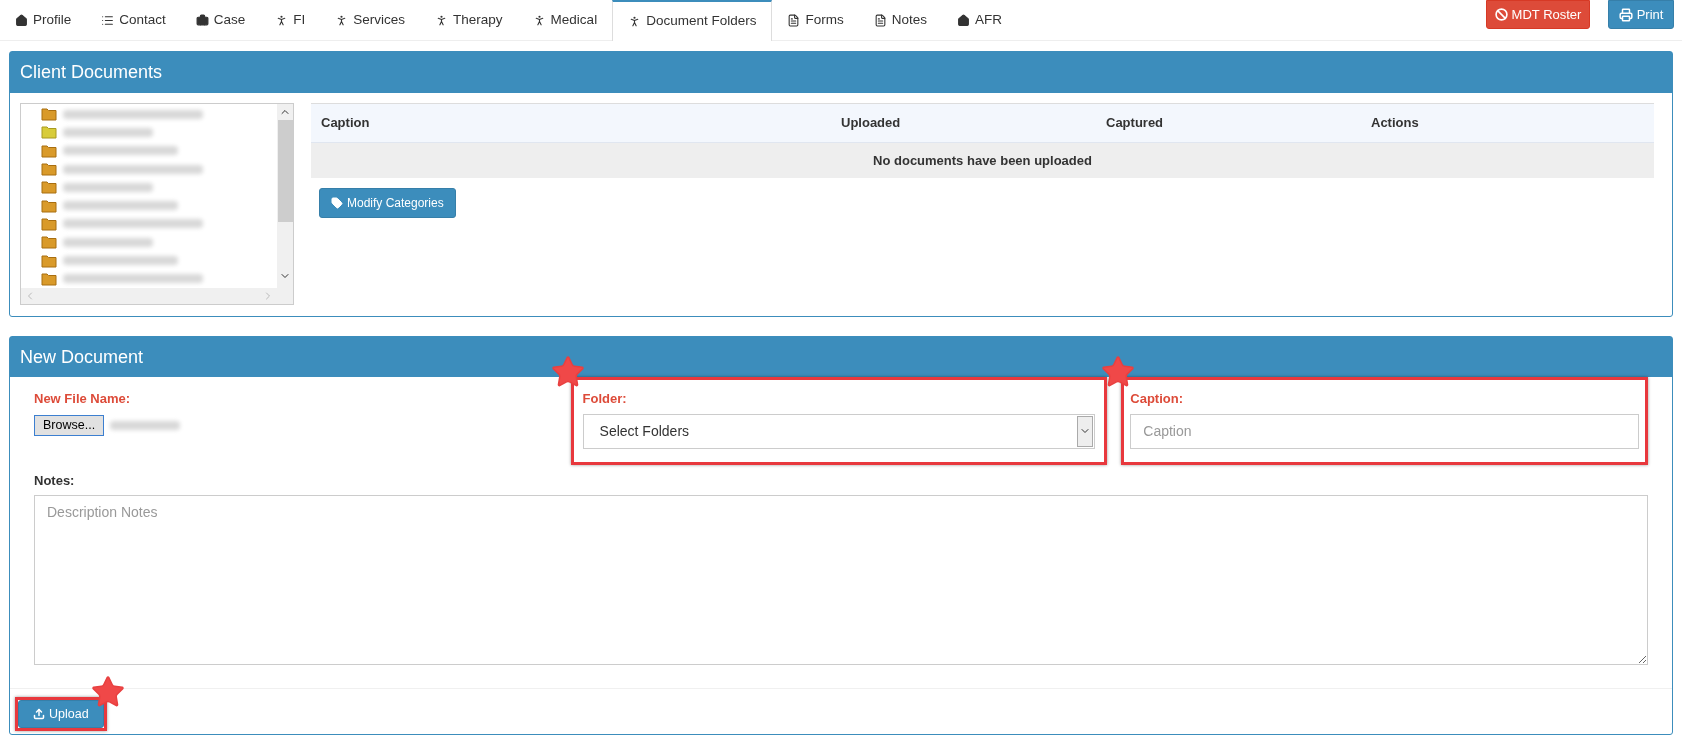 This screenshot has height=738, width=1682. I want to click on column-header: Actions, so click(1395, 123).